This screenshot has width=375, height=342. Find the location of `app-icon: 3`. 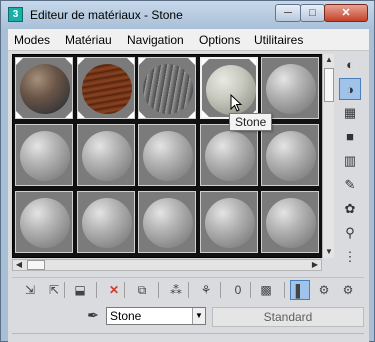

app-icon: 3 is located at coordinates (15, 14).